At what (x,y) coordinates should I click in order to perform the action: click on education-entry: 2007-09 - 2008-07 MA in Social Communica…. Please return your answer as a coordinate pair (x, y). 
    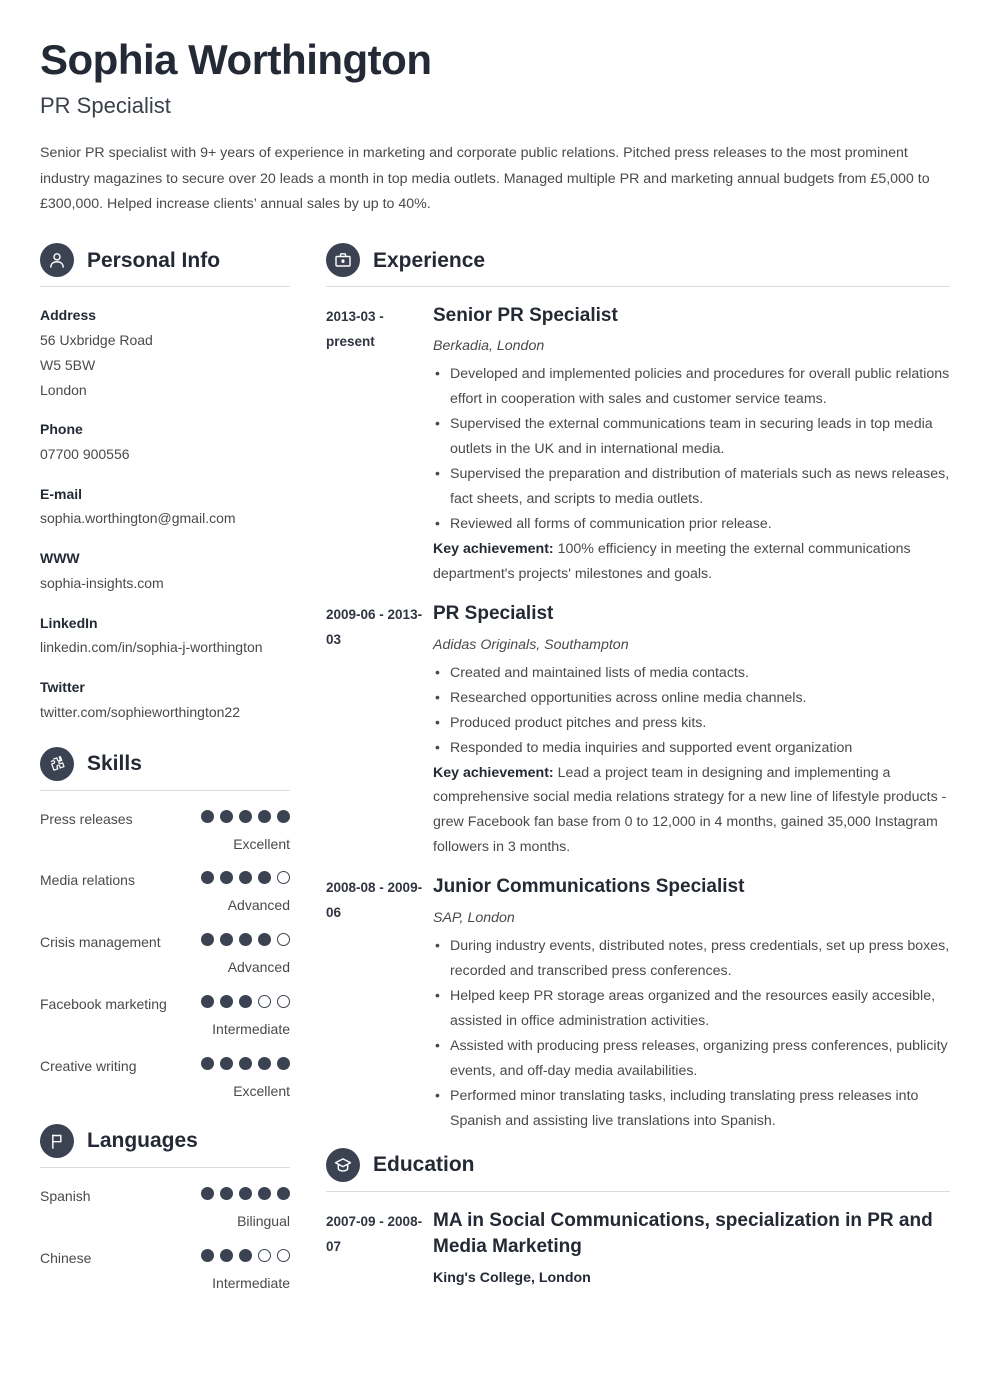
    Looking at the image, I should click on (638, 1249).